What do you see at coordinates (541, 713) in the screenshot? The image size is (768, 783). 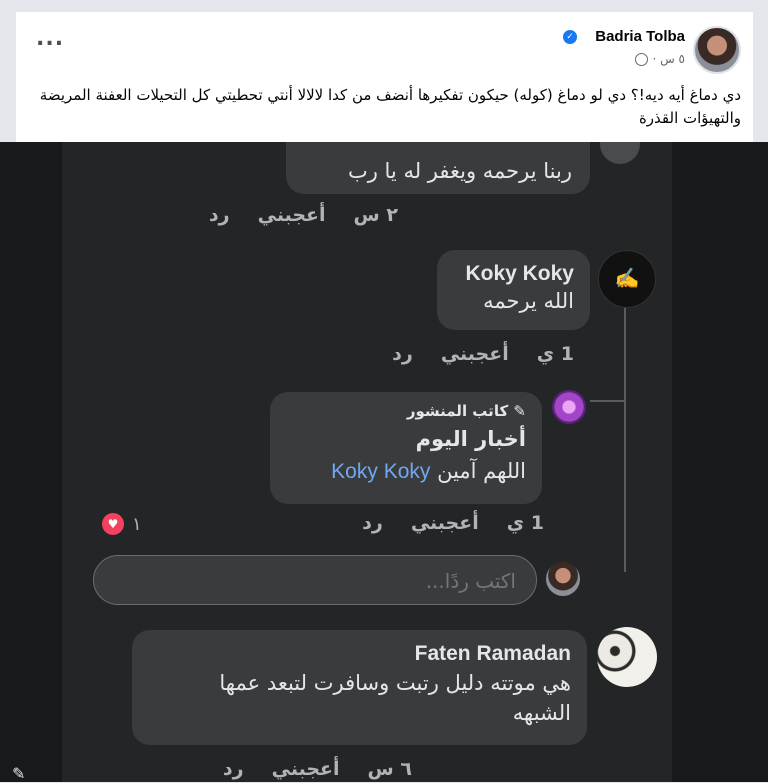 I see `comment-text-line2: الشبهه` at bounding box center [541, 713].